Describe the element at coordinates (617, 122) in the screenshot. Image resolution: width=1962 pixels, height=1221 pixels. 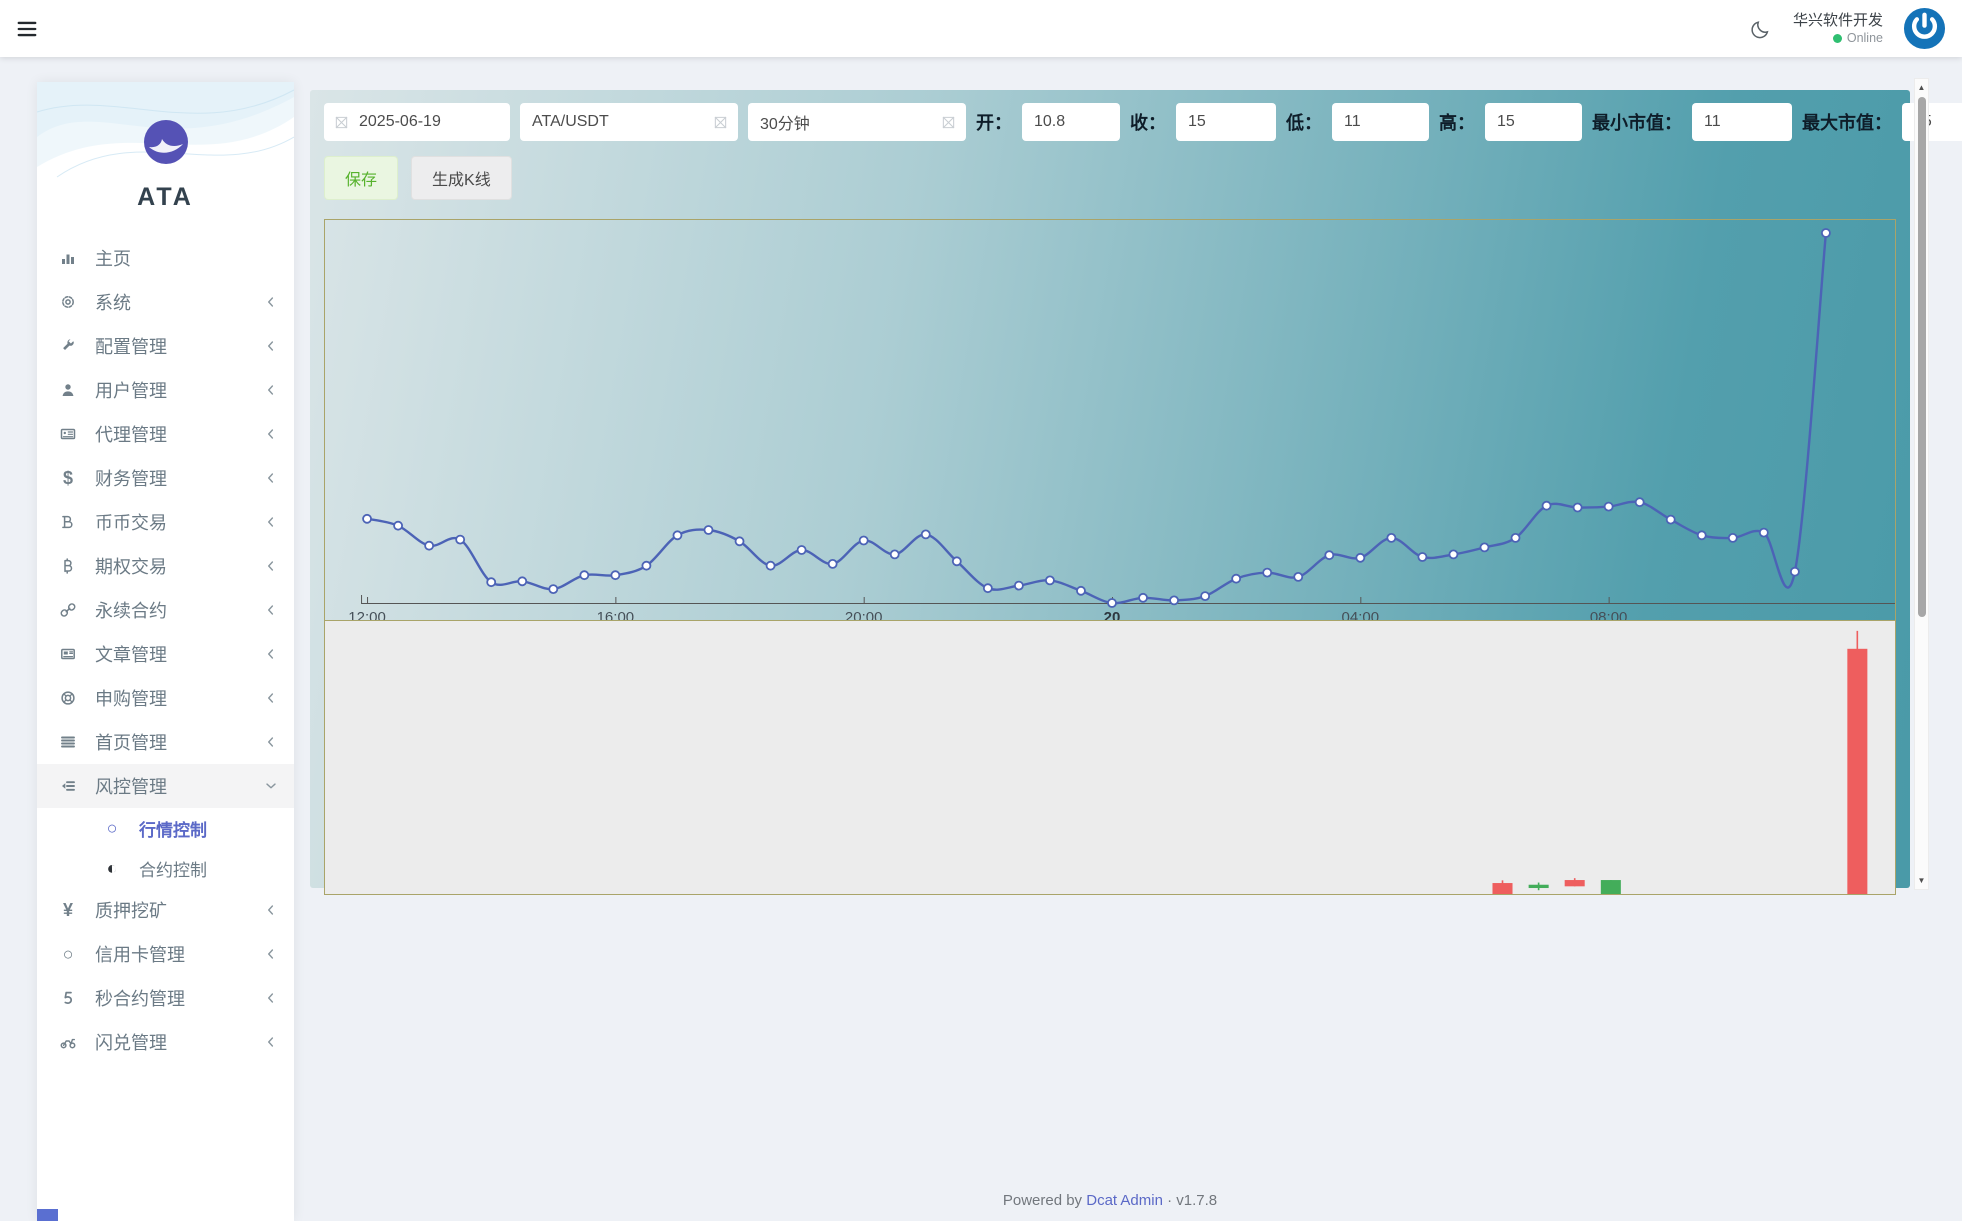
I see `pair-input` at that location.